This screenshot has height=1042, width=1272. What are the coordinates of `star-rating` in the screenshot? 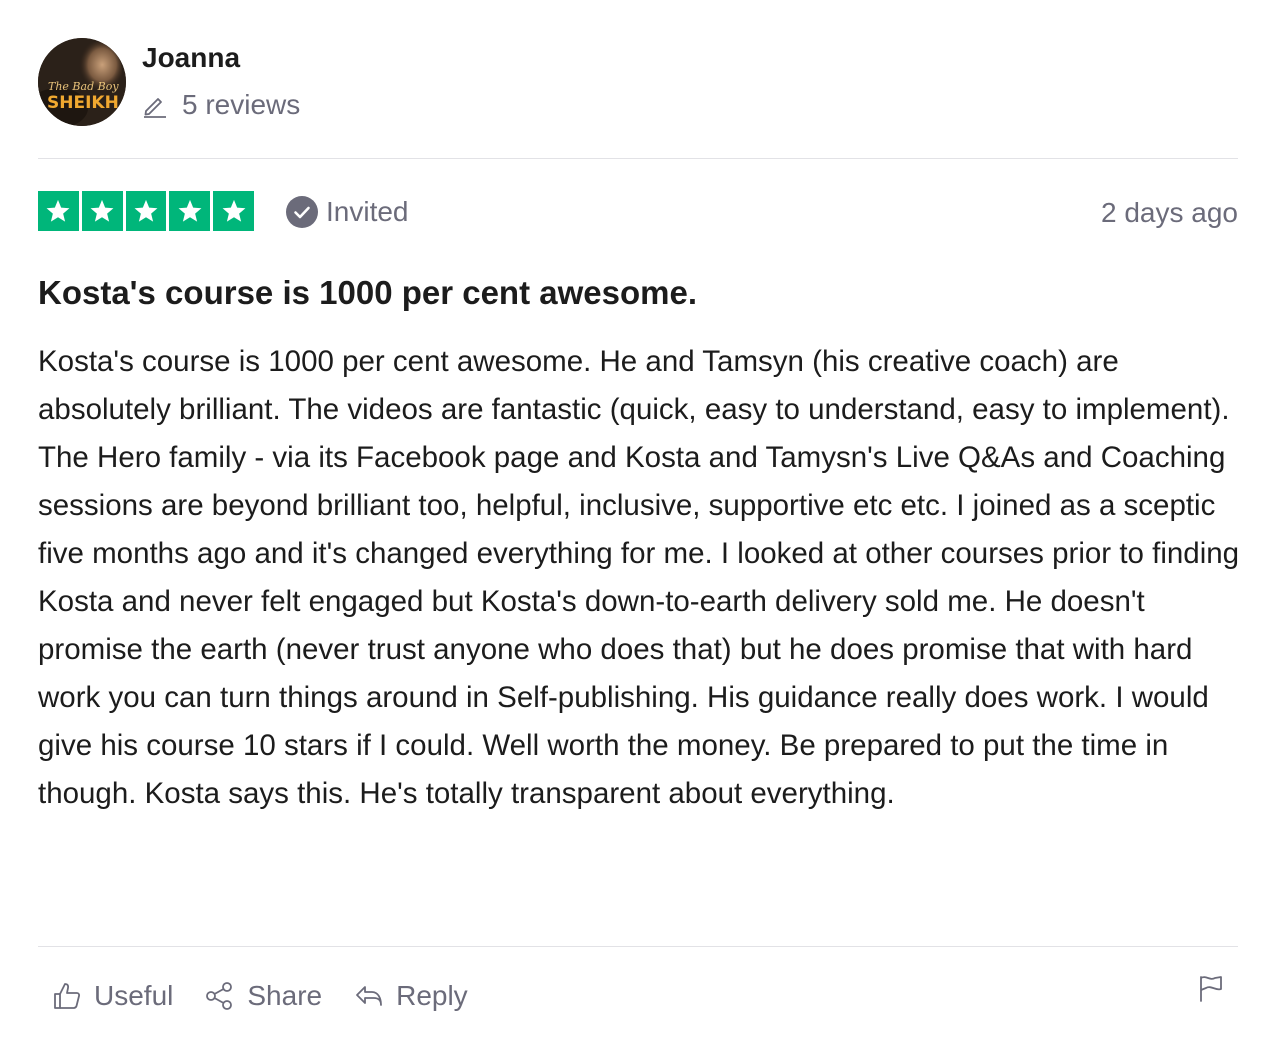 It's located at (146, 211).